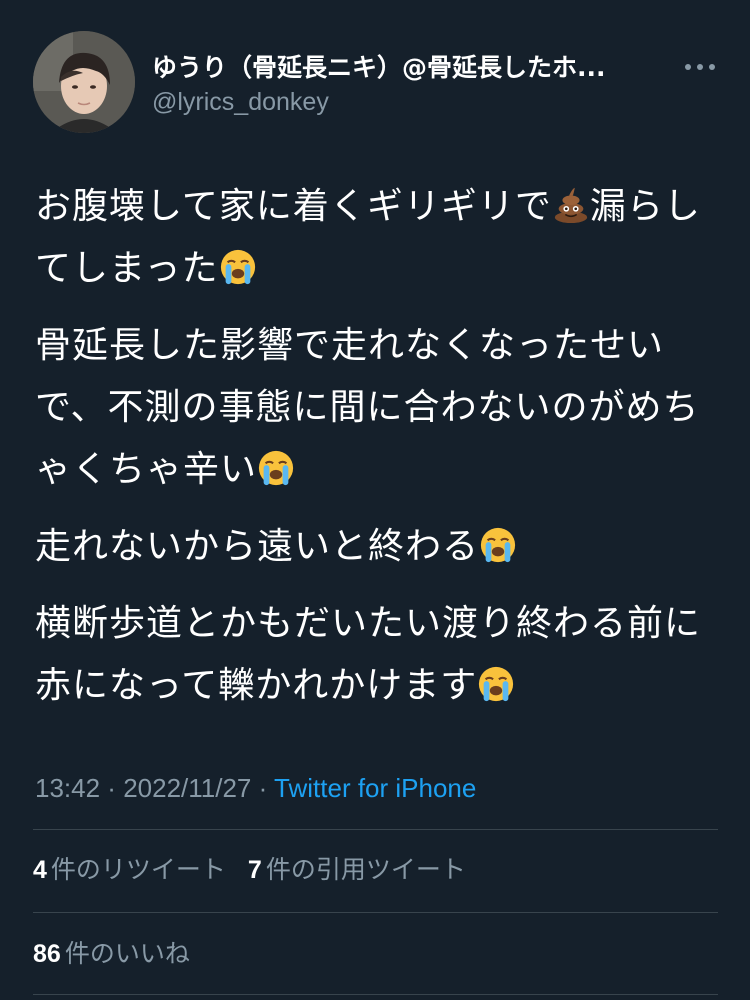 The width and height of the screenshot is (750, 1000). I want to click on like-count: 86, so click(47, 954).